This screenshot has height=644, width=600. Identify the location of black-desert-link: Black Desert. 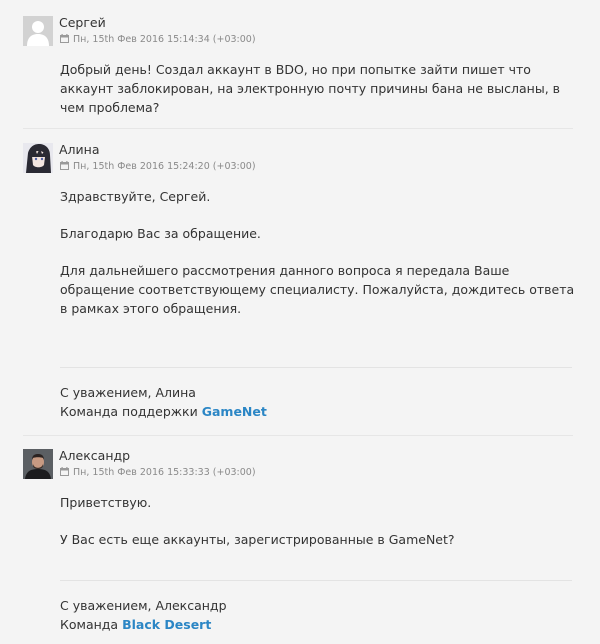
(166, 624).